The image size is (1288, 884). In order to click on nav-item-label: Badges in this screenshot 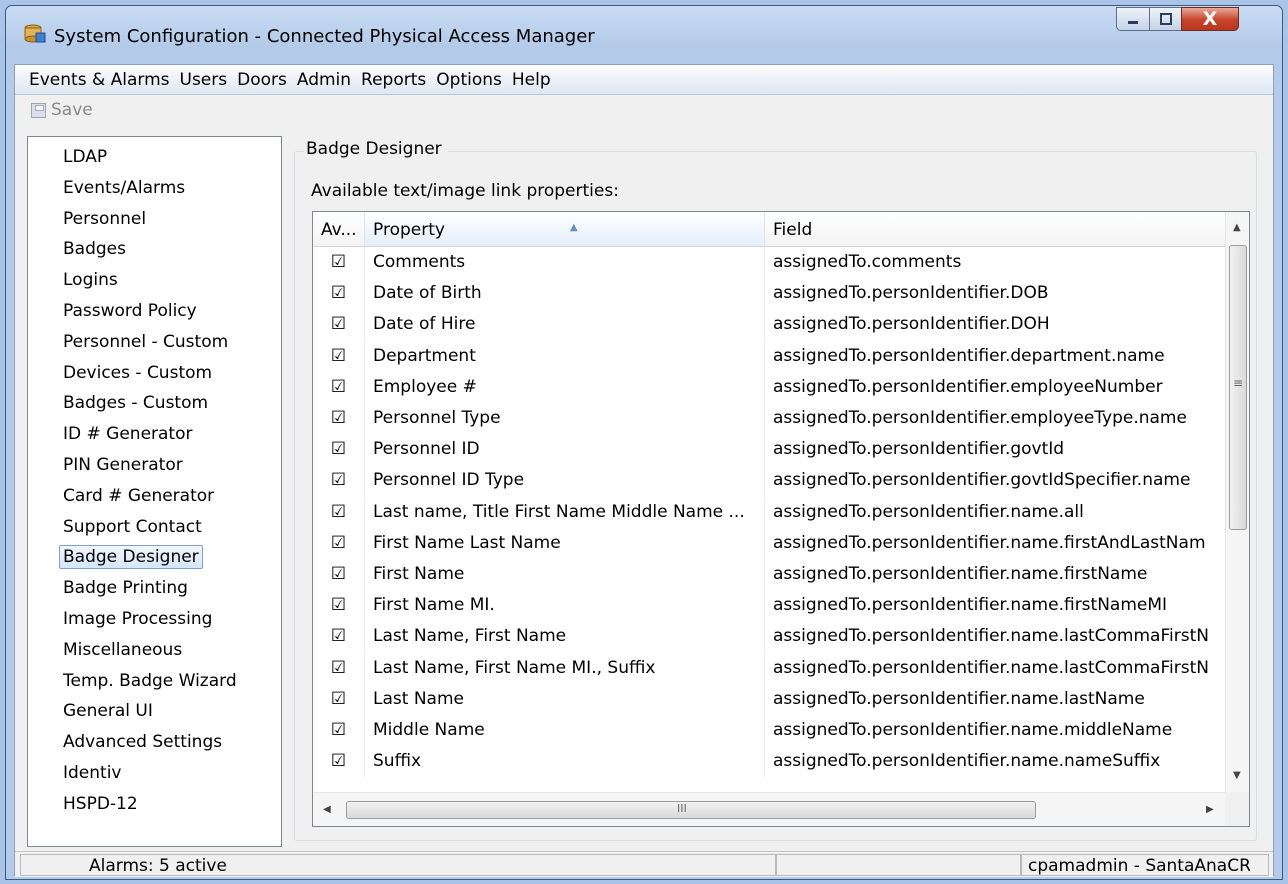, I will do `click(94, 249)`.